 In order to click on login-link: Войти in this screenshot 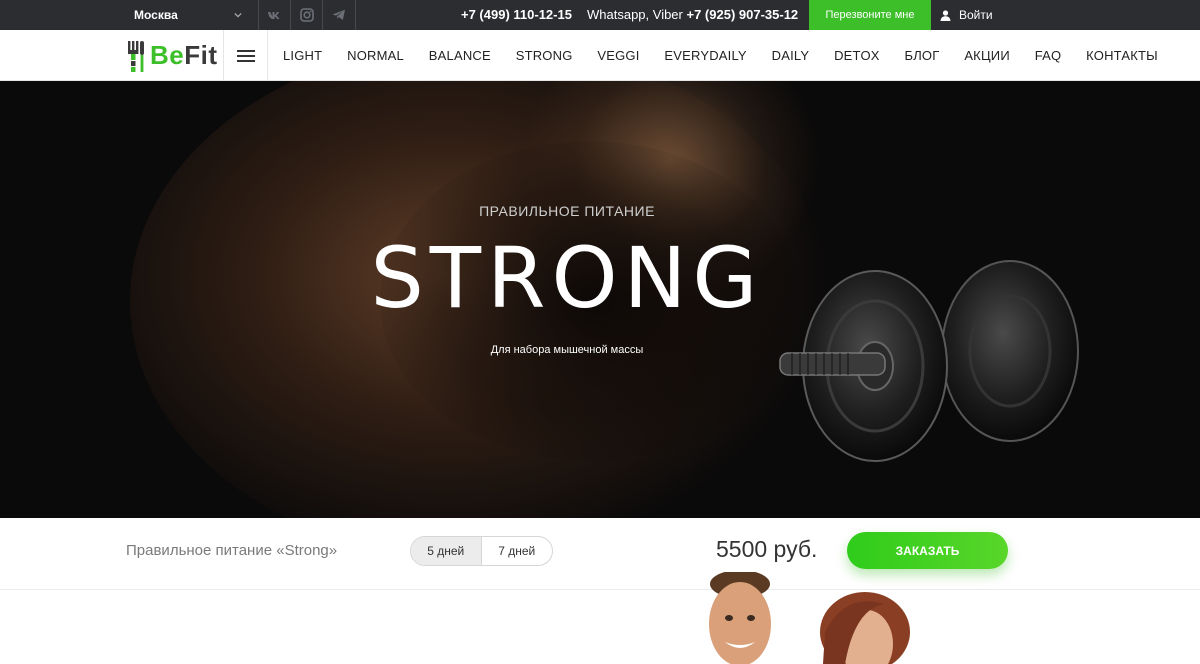, I will do `click(966, 15)`.